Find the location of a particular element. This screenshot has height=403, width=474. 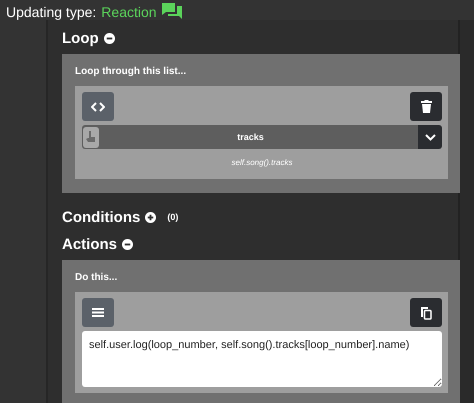

code-icon is located at coordinates (98, 107).